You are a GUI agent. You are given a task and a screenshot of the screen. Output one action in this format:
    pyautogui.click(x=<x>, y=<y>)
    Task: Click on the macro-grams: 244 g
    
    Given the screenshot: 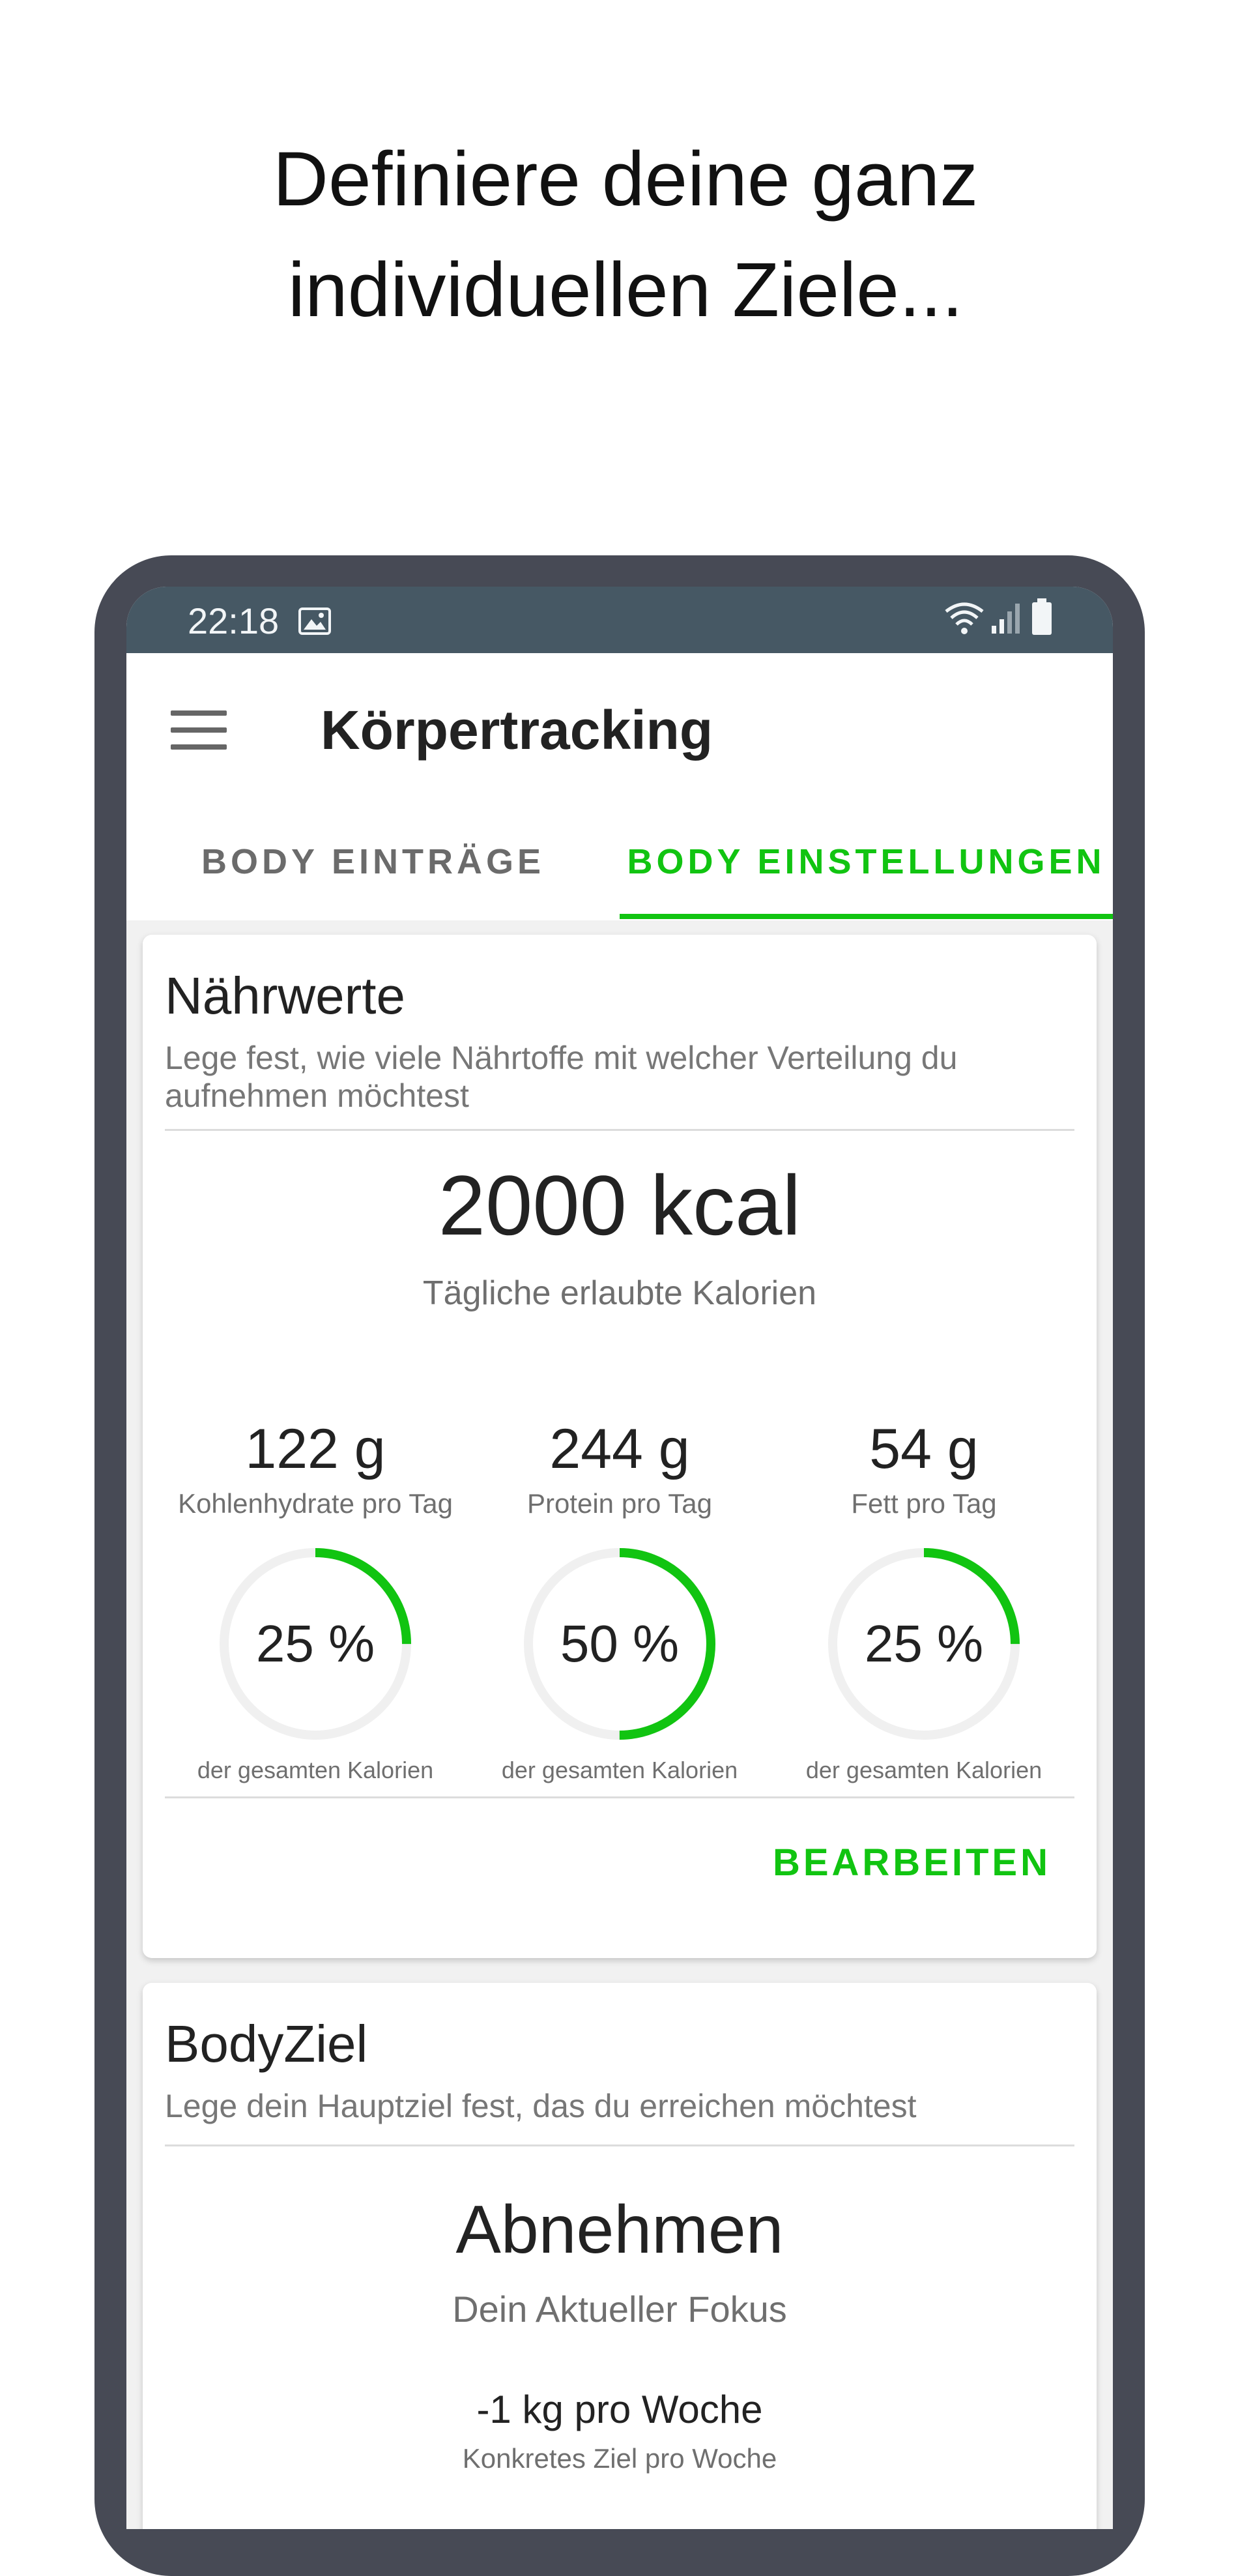 What is the action you would take?
    pyautogui.click(x=620, y=1449)
    